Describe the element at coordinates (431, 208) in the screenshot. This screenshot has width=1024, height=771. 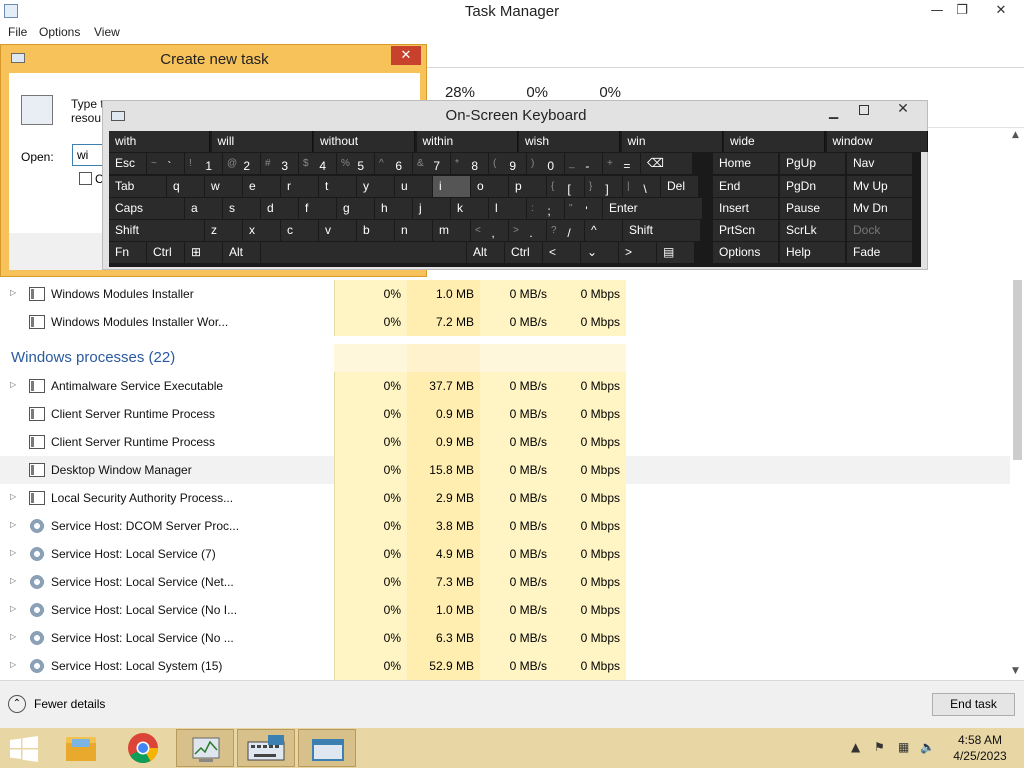
I see `key-j: j` at that location.